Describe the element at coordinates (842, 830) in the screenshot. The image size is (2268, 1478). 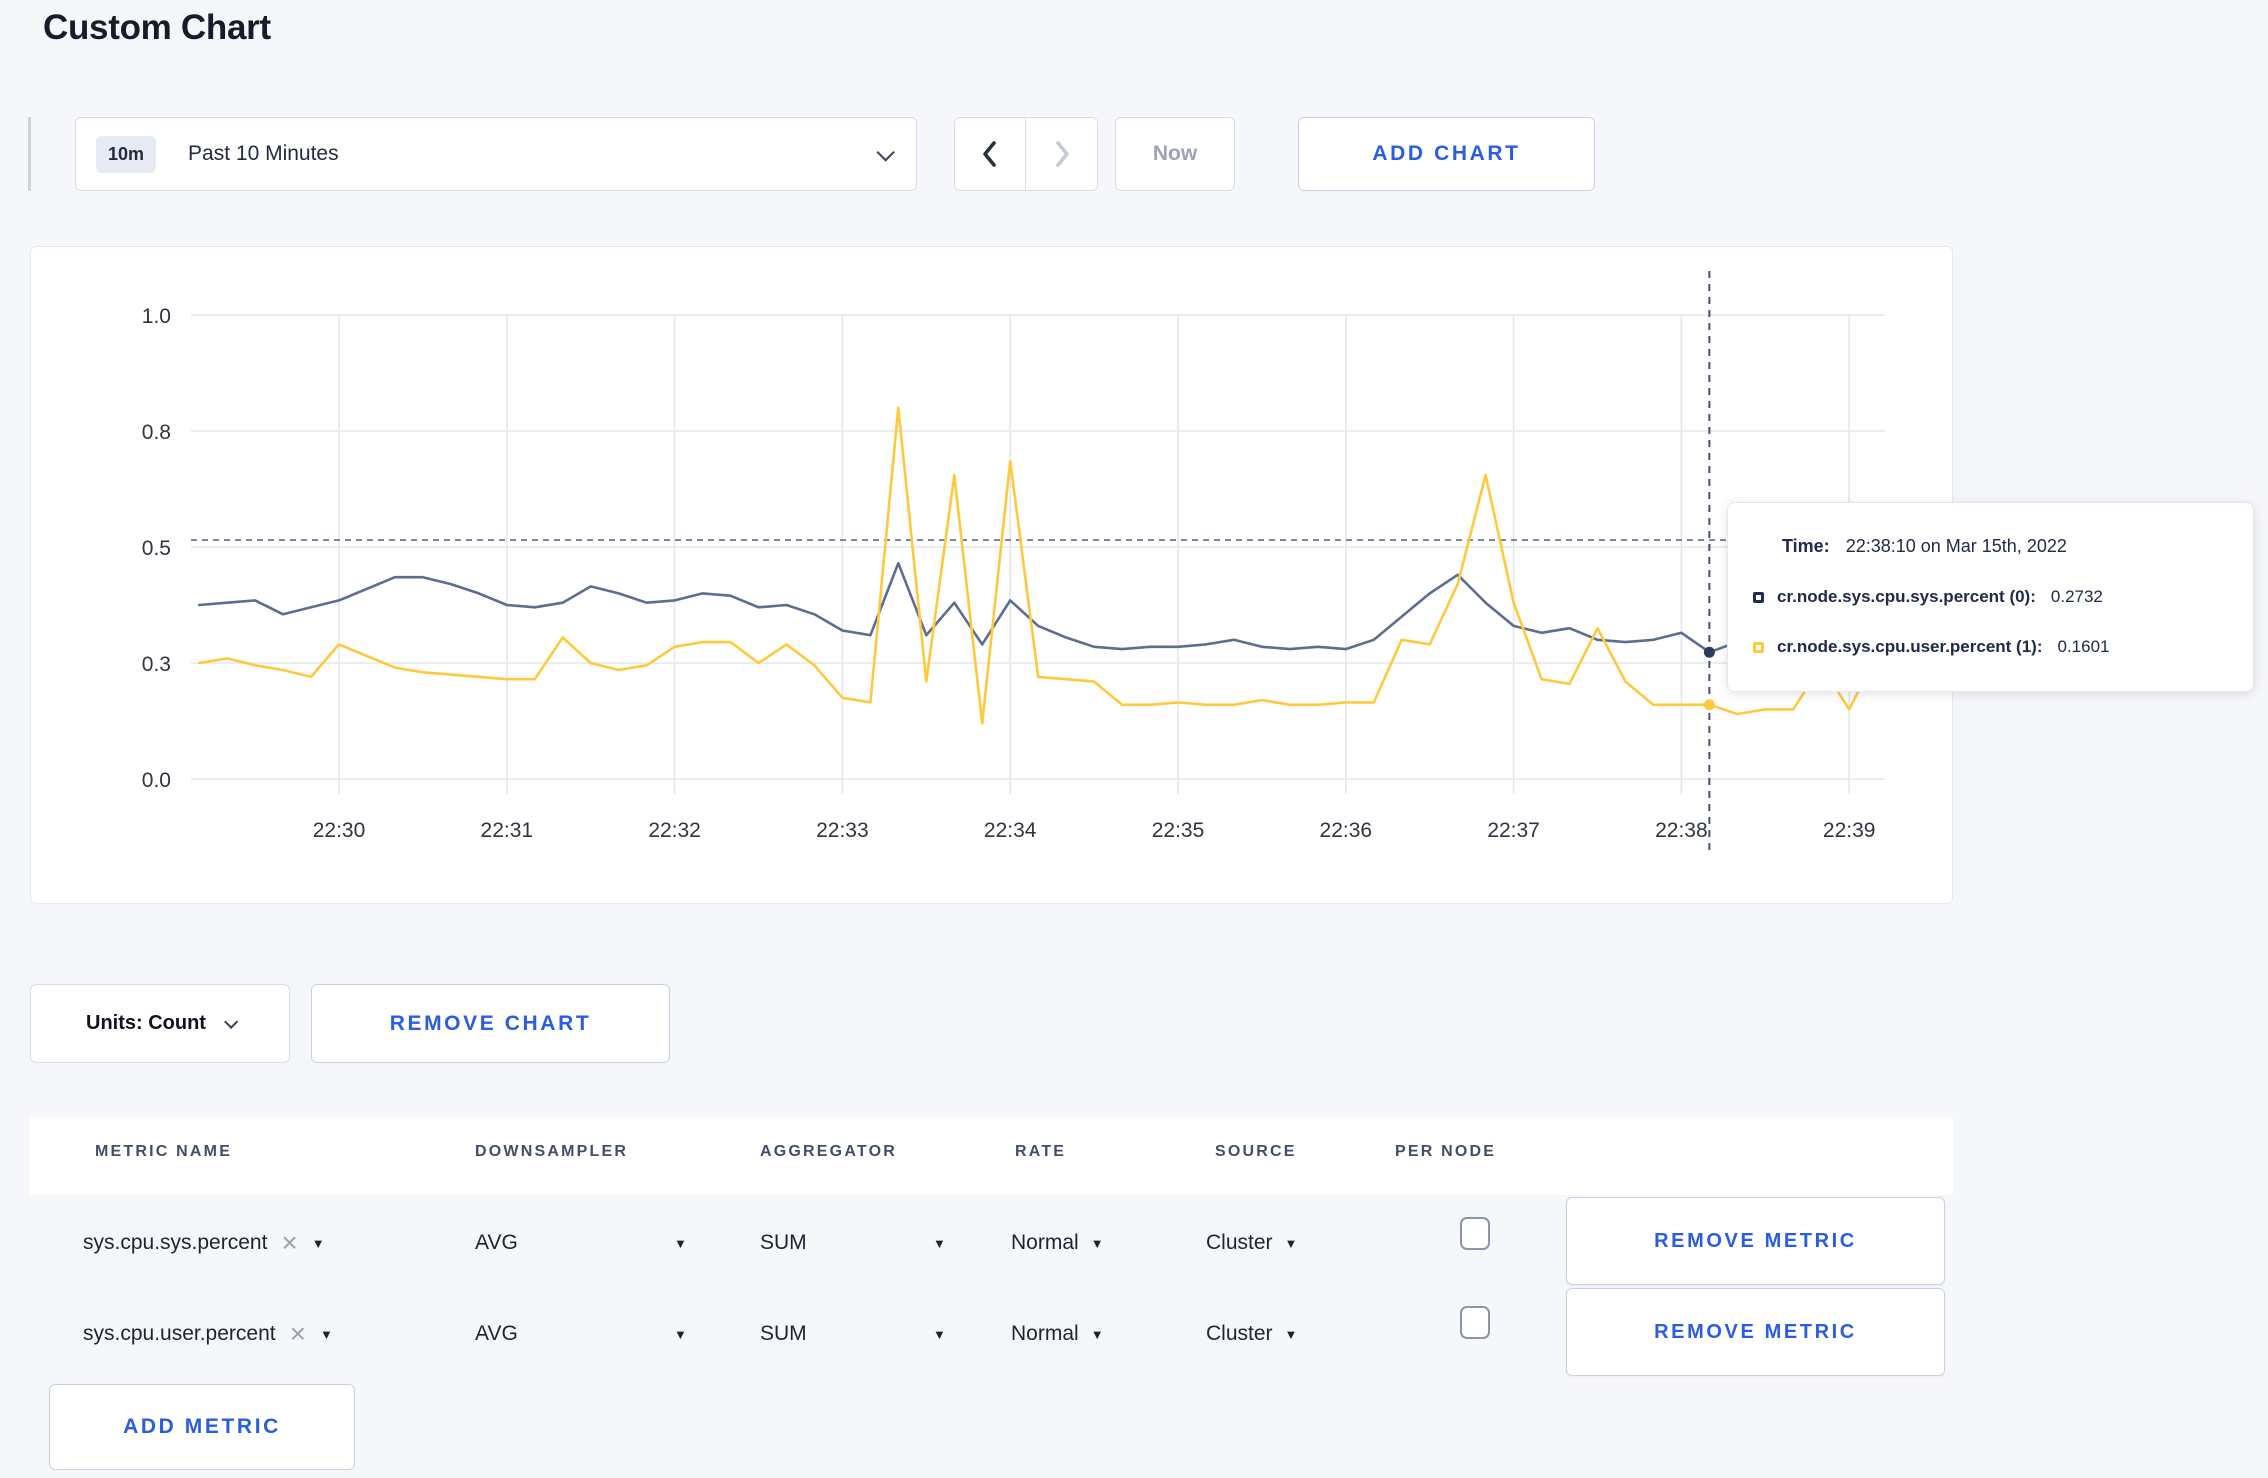
I see `svg-text: 22:33` at that location.